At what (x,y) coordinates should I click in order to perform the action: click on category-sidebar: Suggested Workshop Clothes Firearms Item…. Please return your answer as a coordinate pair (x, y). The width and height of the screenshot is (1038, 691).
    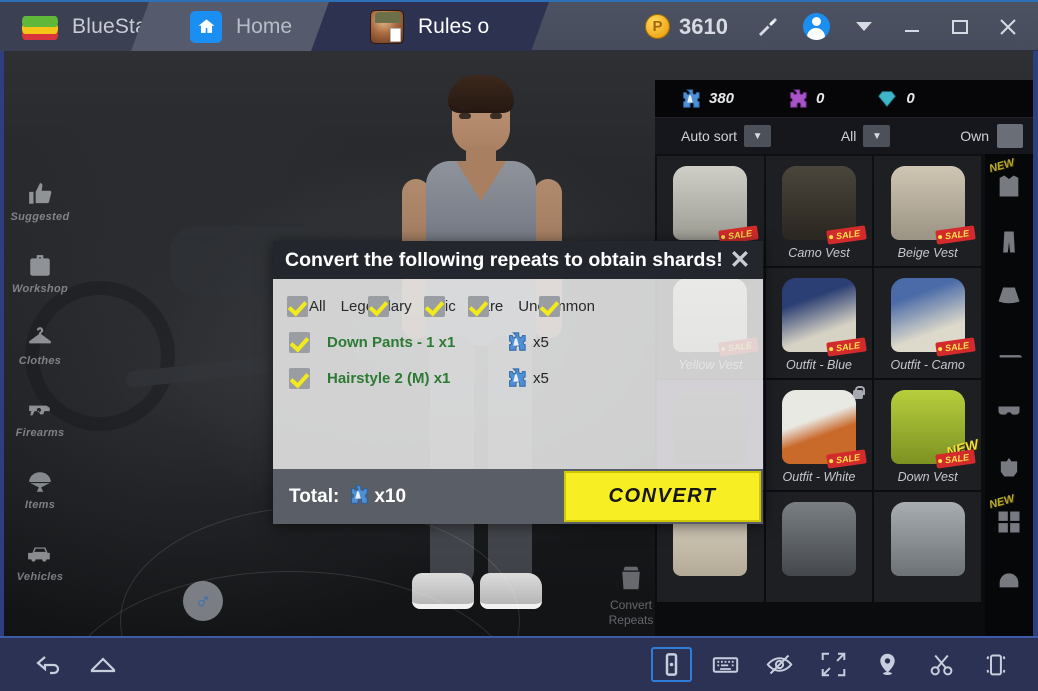
    Looking at the image, I should click on (40, 382).